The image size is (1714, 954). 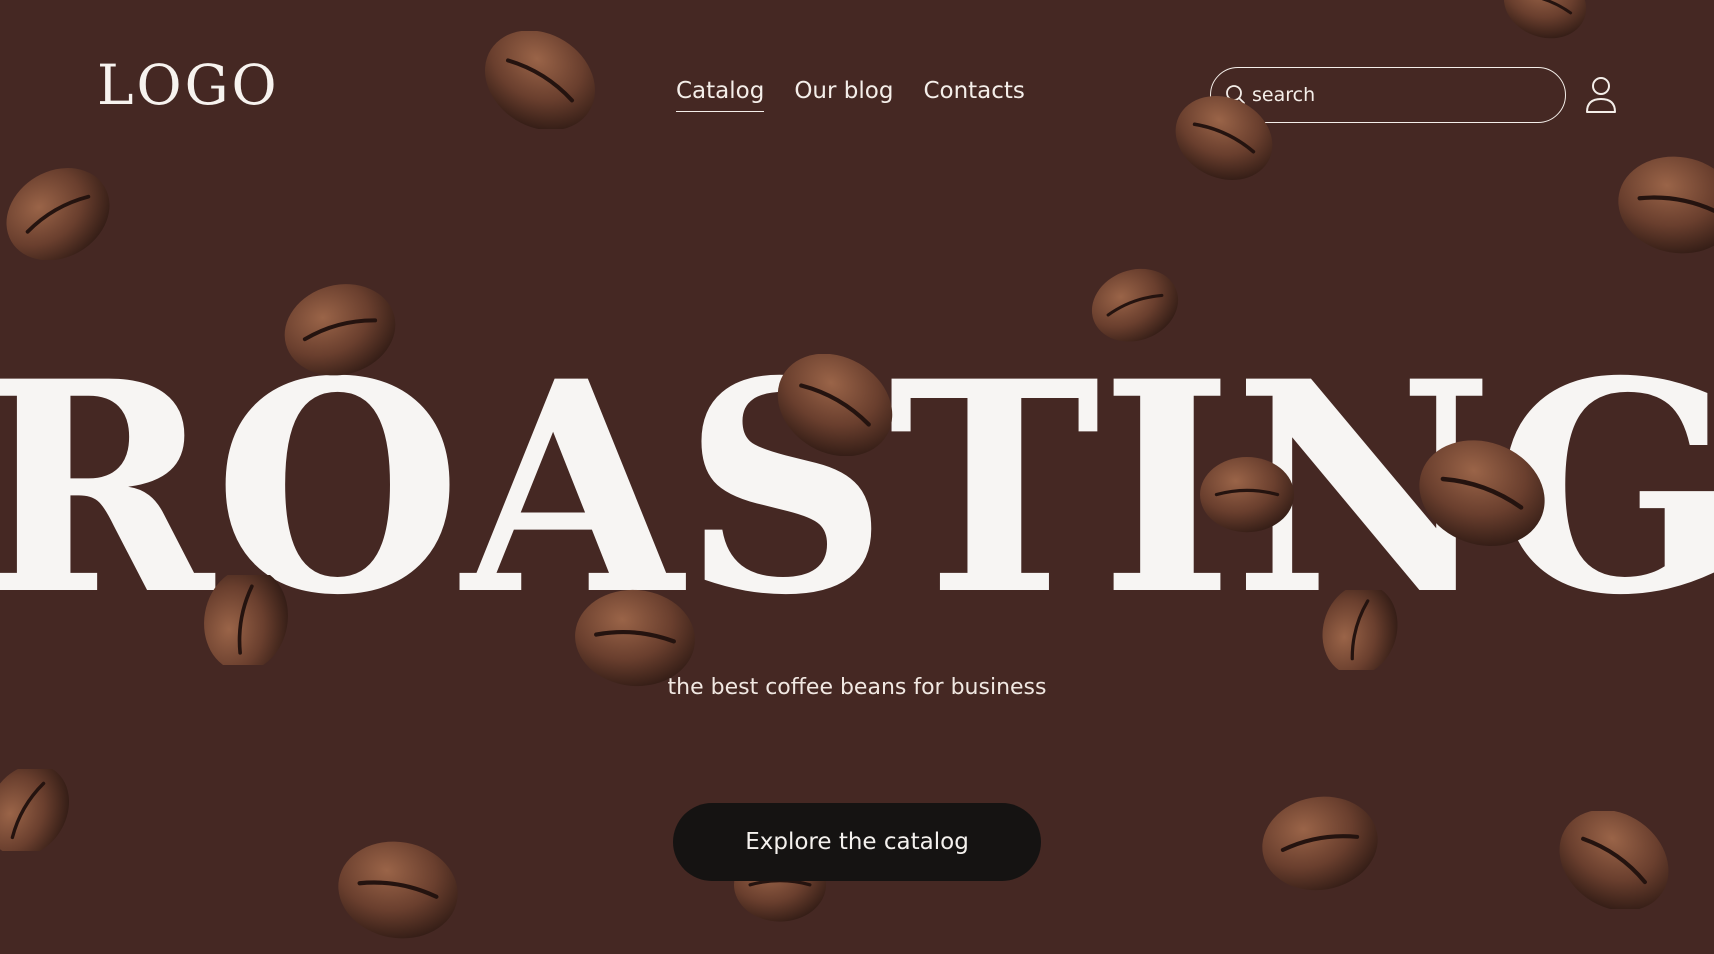 What do you see at coordinates (1392, 95) in the screenshot?
I see `search-input` at bounding box center [1392, 95].